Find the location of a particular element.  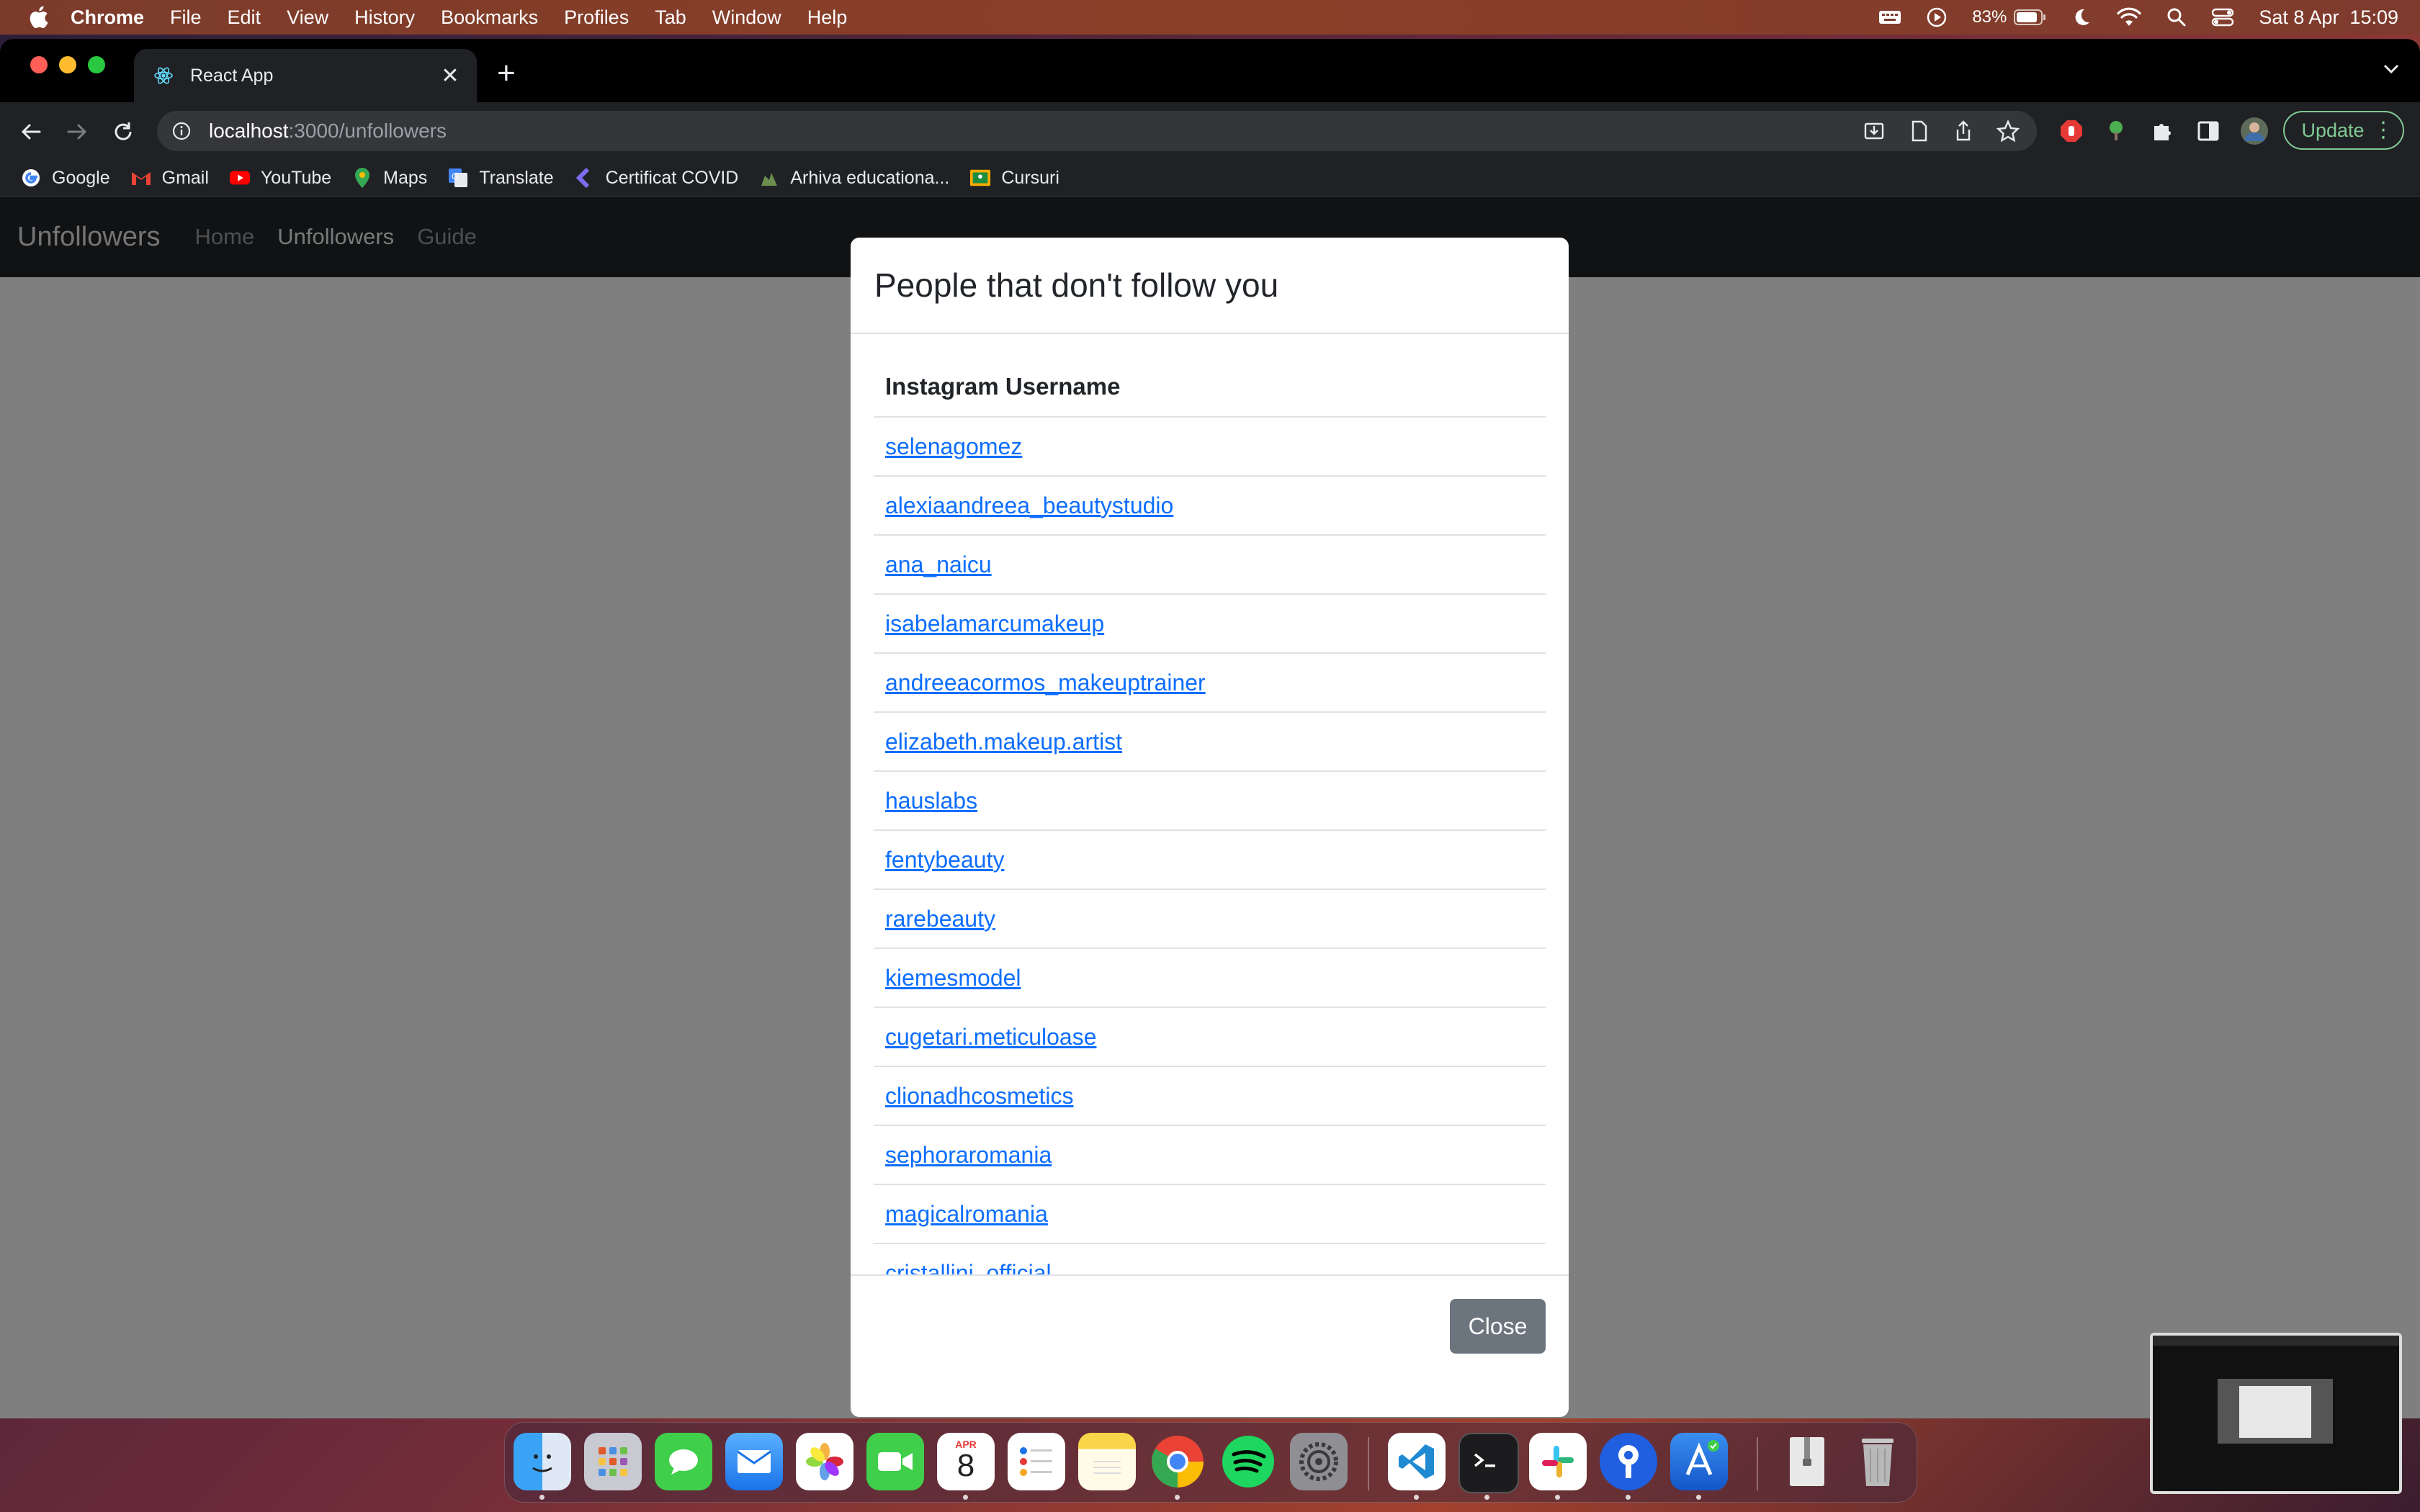

menu-profiles: Profiles is located at coordinates (596, 17).